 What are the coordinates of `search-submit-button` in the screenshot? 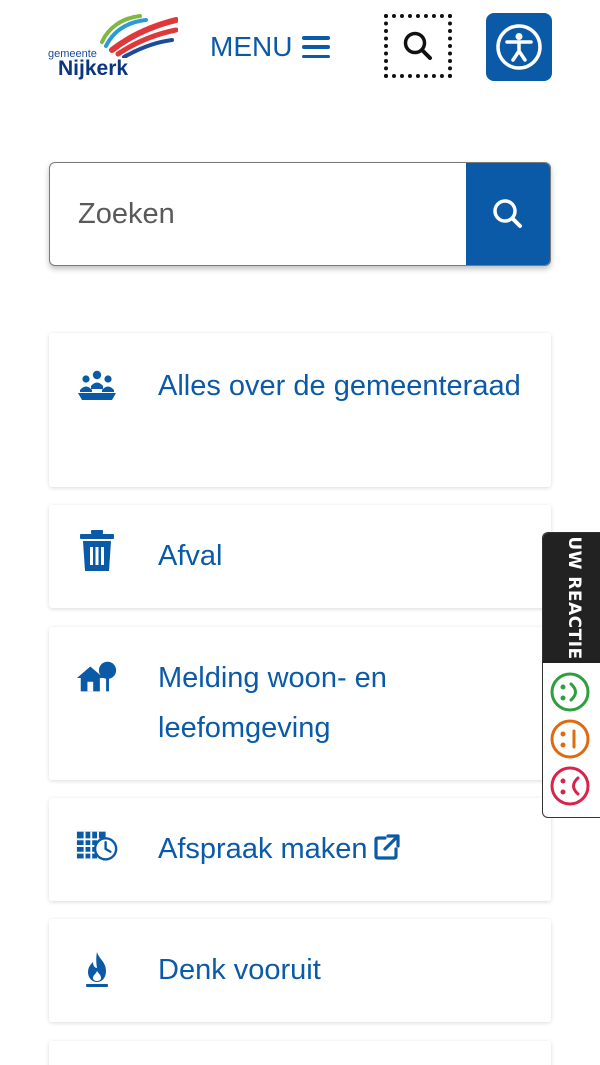 It's located at (508, 214).